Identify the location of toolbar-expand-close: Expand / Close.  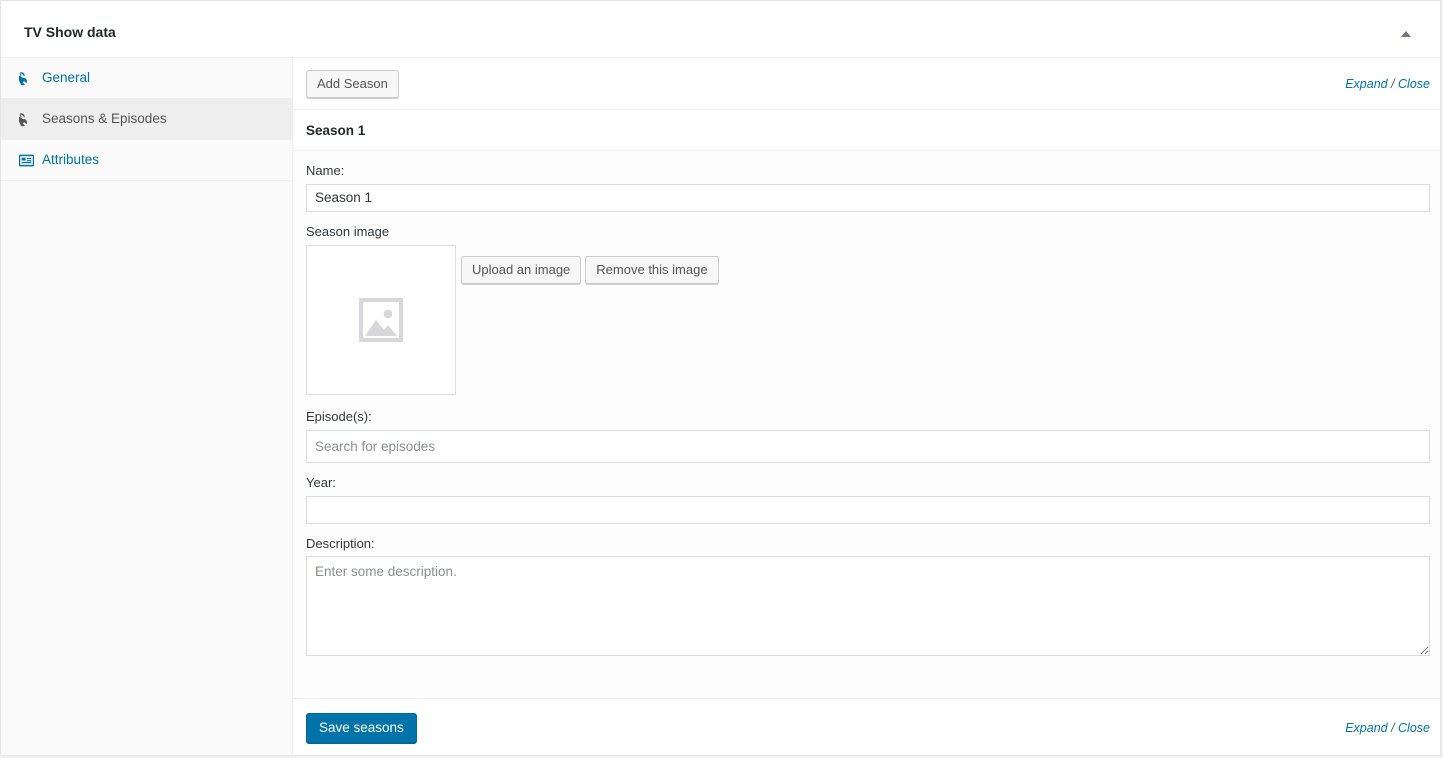
(1387, 84).